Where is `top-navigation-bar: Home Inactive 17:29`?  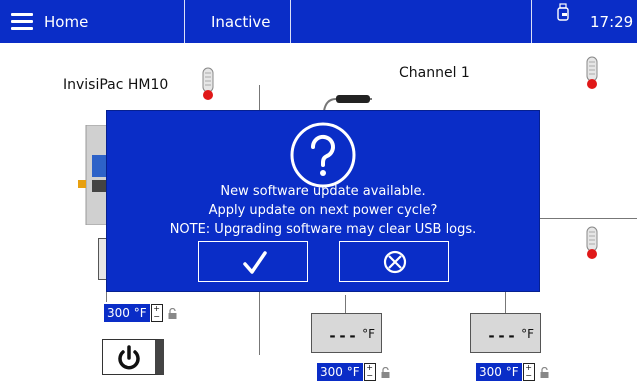
top-navigation-bar: Home Inactive 17:29 is located at coordinates (318, 21).